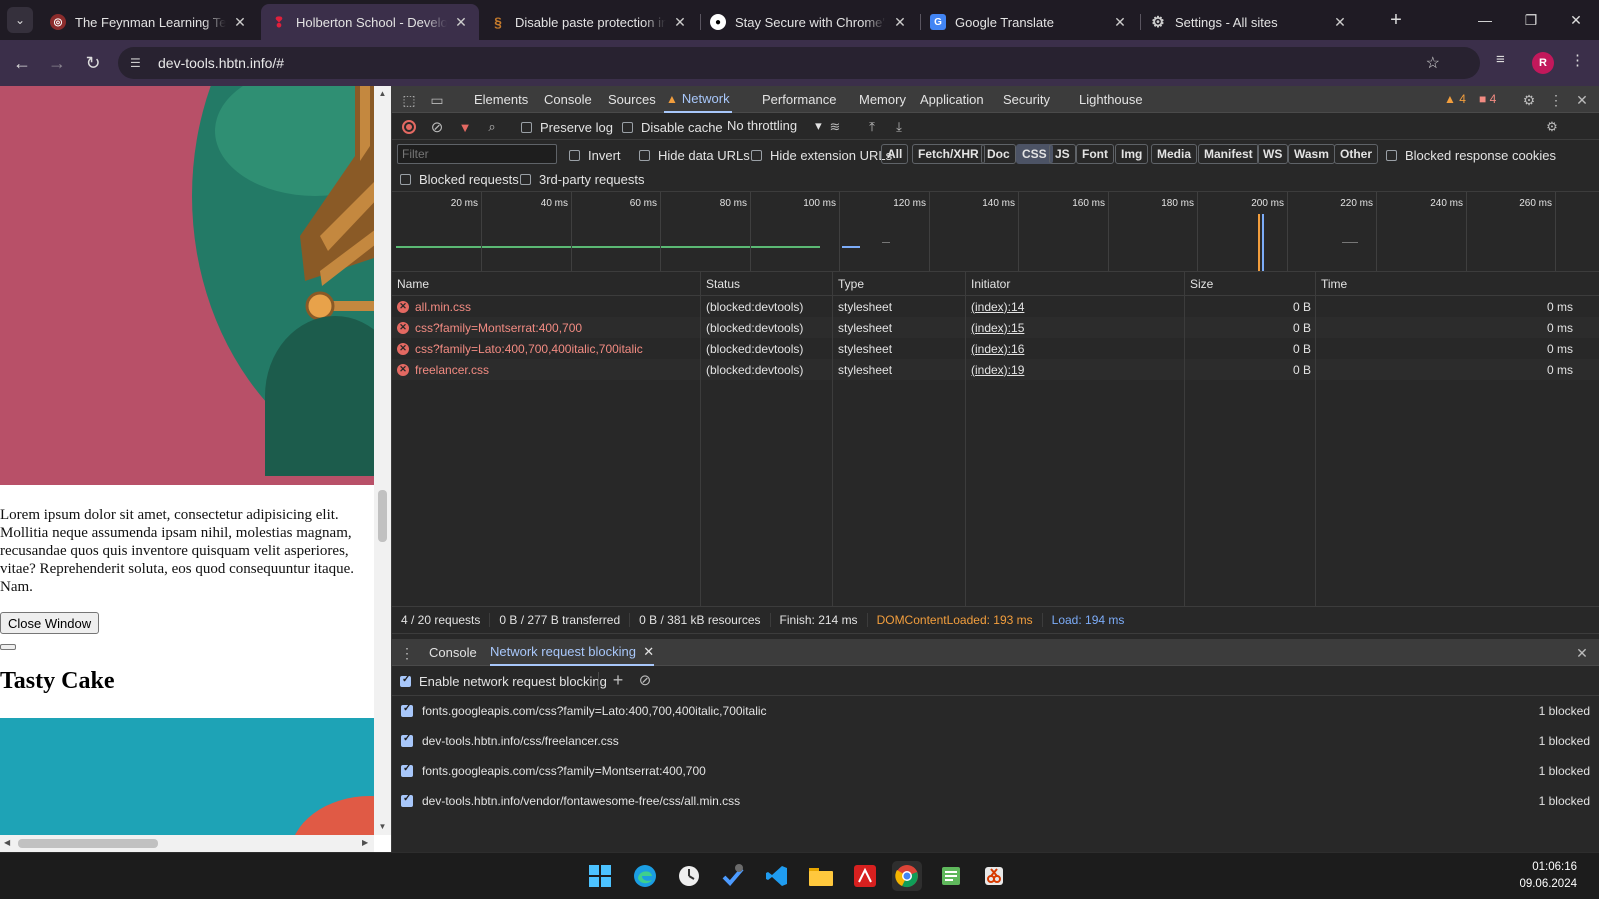 This screenshot has height=899, width=1599. What do you see at coordinates (1228, 154) in the screenshot?
I see `type-chip-manifest: Manifest` at bounding box center [1228, 154].